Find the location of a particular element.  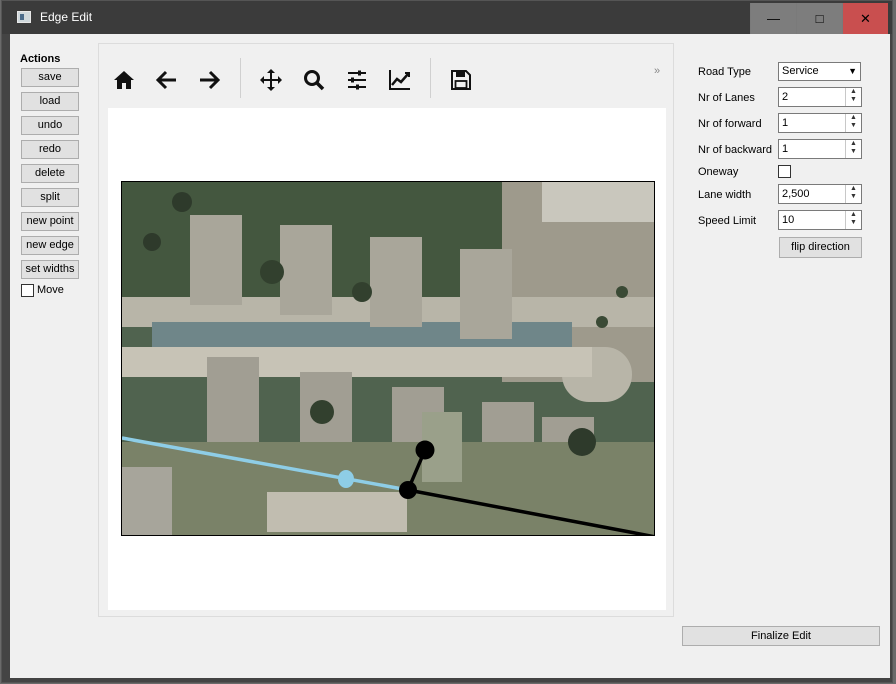

forward-arrow-icon is located at coordinates (210, 80).